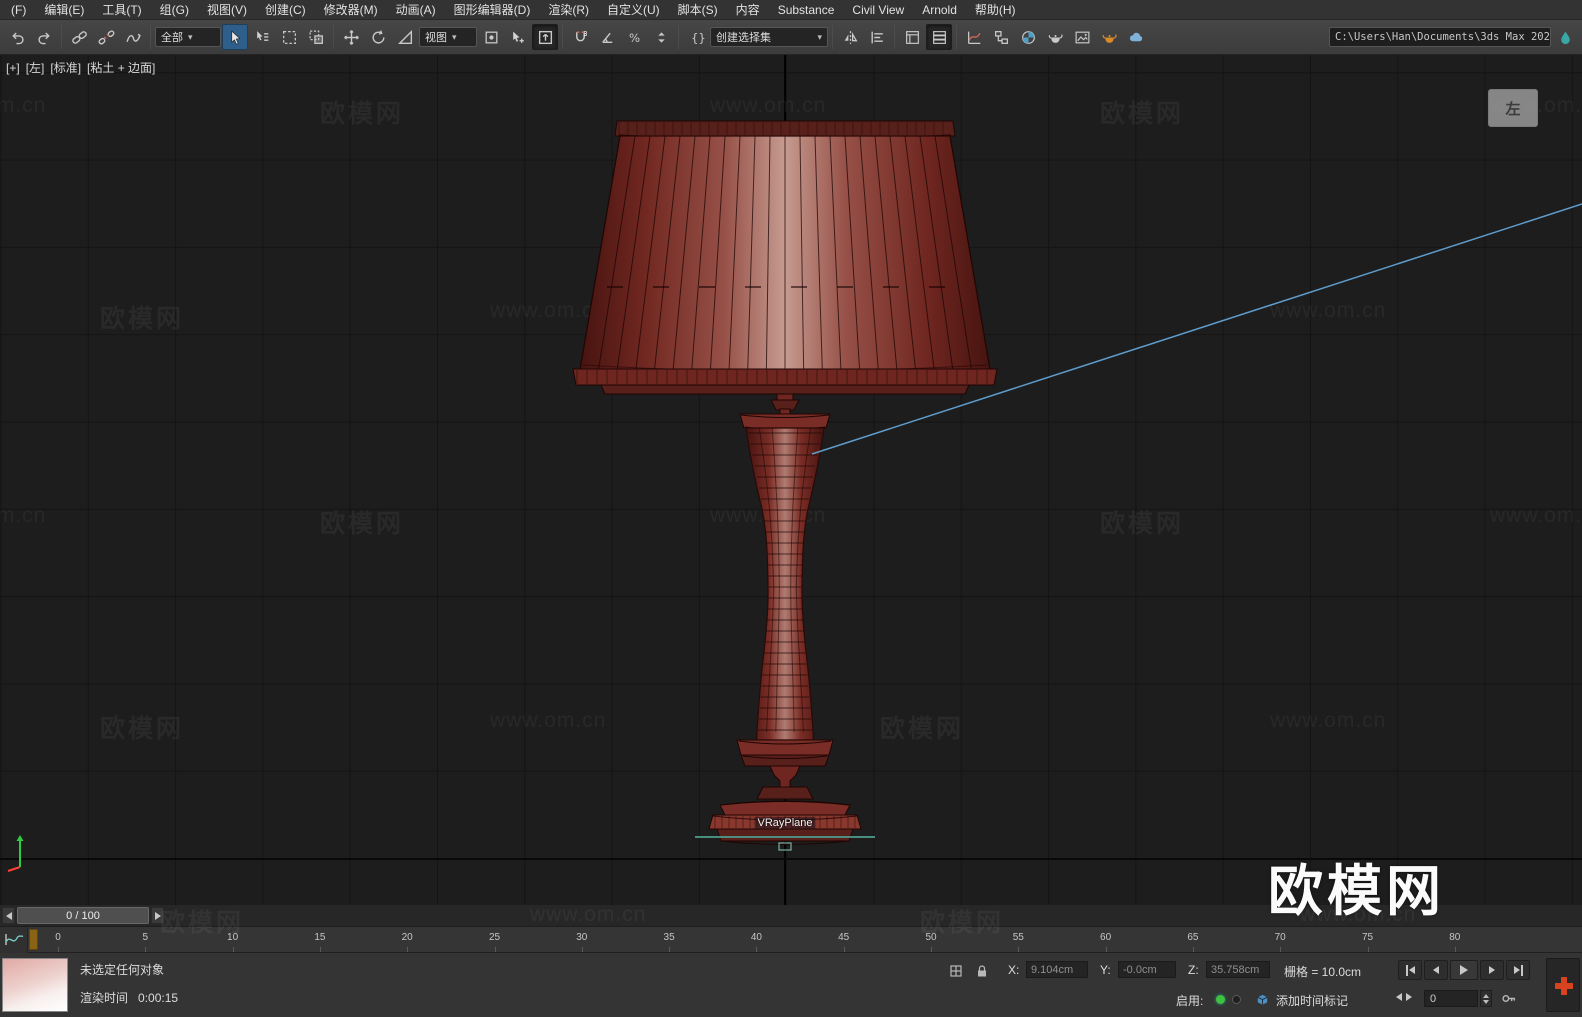 The image size is (1582, 1017). I want to click on snaps-toggle-3d-icon: 3, so click(580, 37).